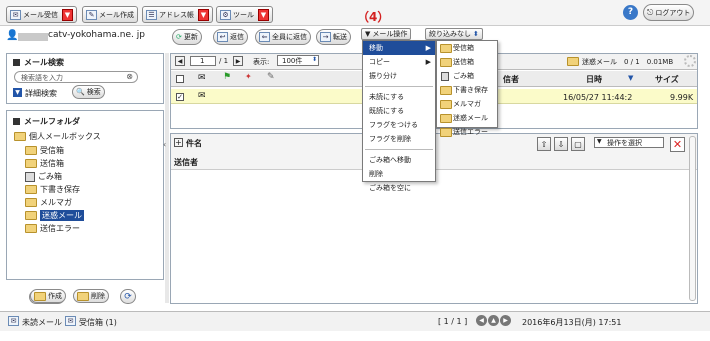  Describe the element at coordinates (399, 111) in the screenshot. I see `menu-item-mark-read: 既読にする` at that location.